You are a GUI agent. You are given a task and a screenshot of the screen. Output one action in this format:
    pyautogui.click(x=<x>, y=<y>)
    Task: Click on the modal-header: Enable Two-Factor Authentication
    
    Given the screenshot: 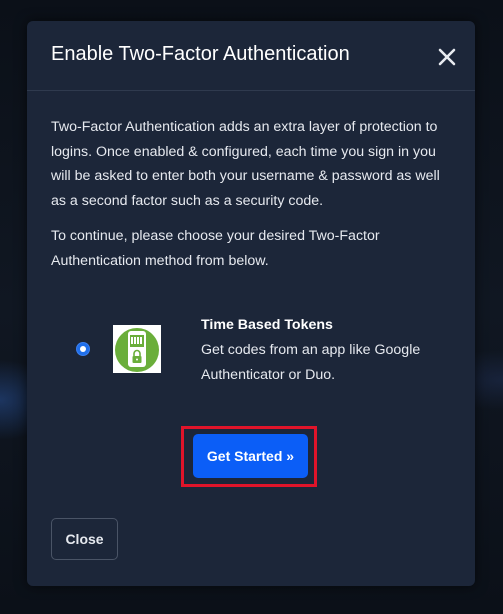 What is the action you would take?
    pyautogui.click(x=251, y=56)
    